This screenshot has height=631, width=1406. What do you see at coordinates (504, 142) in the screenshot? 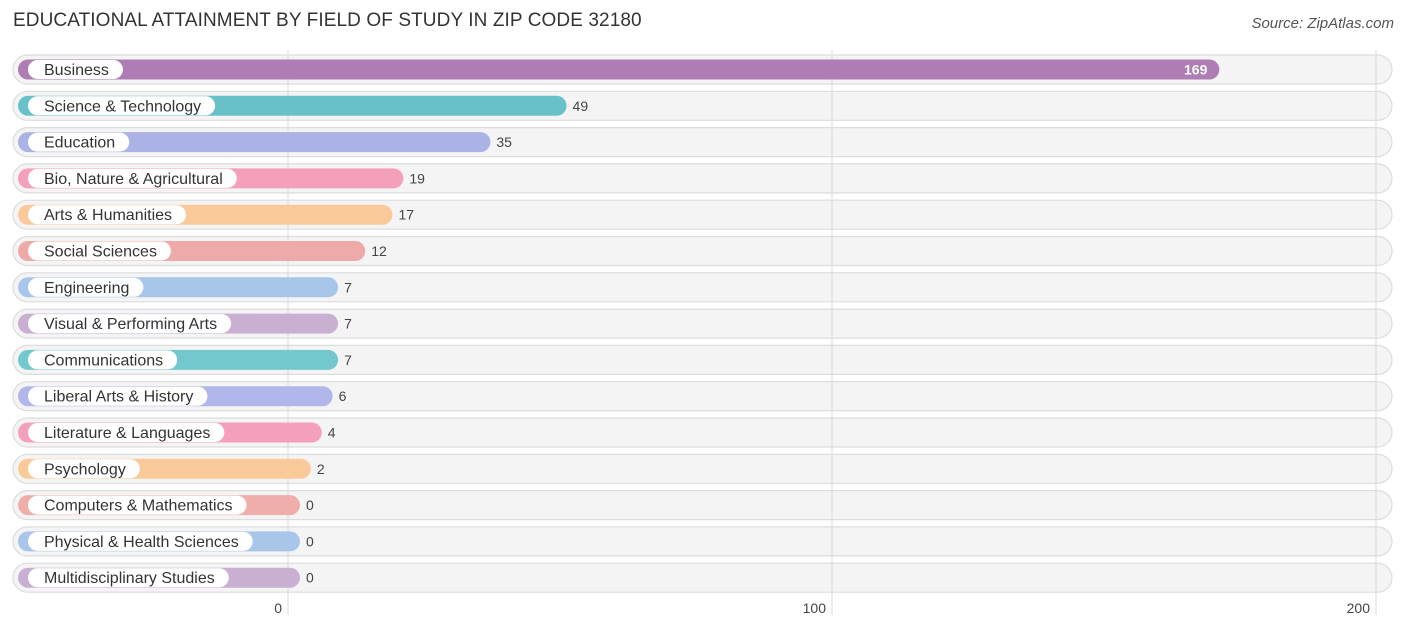
I see `value-label: 35` at bounding box center [504, 142].